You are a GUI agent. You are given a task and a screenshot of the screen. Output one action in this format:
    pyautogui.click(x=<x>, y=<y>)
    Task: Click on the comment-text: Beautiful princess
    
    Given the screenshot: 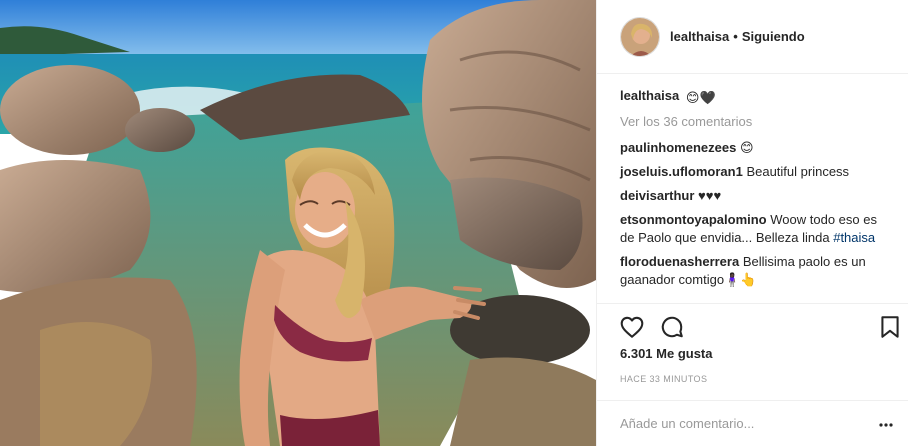 What is the action you would take?
    pyautogui.click(x=798, y=171)
    